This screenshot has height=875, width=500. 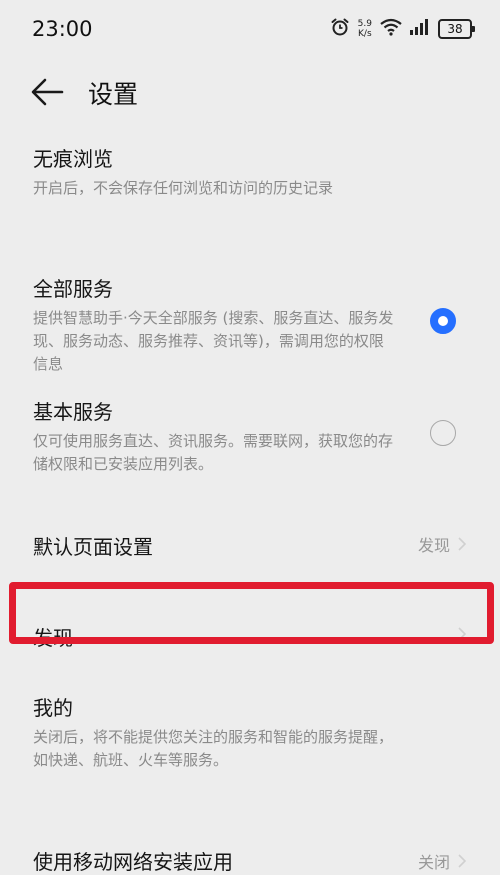 What do you see at coordinates (183, 188) in the screenshot?
I see `incognito-desc: 开启后，不会保存任何浏览和访问的历史记录` at bounding box center [183, 188].